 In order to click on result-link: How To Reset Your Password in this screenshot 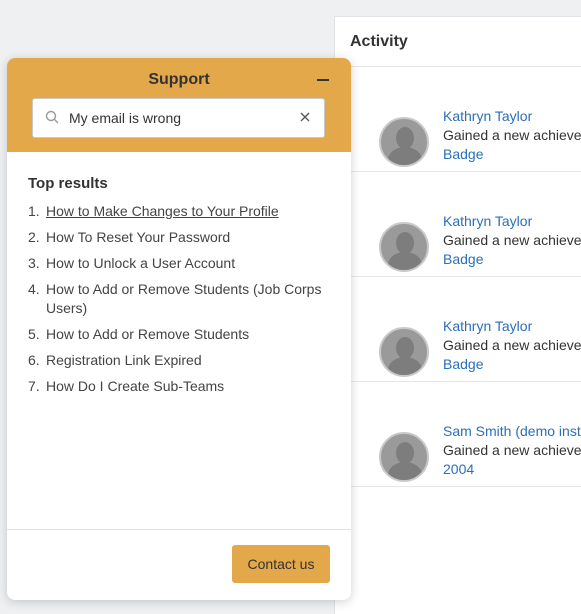, I will do `click(138, 237)`.